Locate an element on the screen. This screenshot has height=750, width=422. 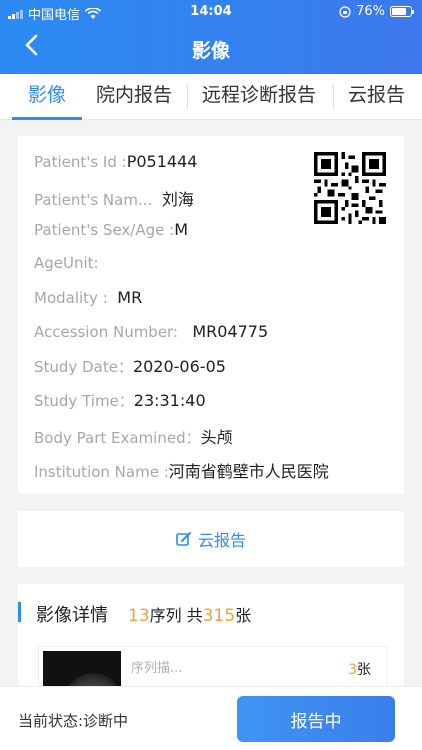
age-unit-row: AgeUnit: is located at coordinates (66, 263).